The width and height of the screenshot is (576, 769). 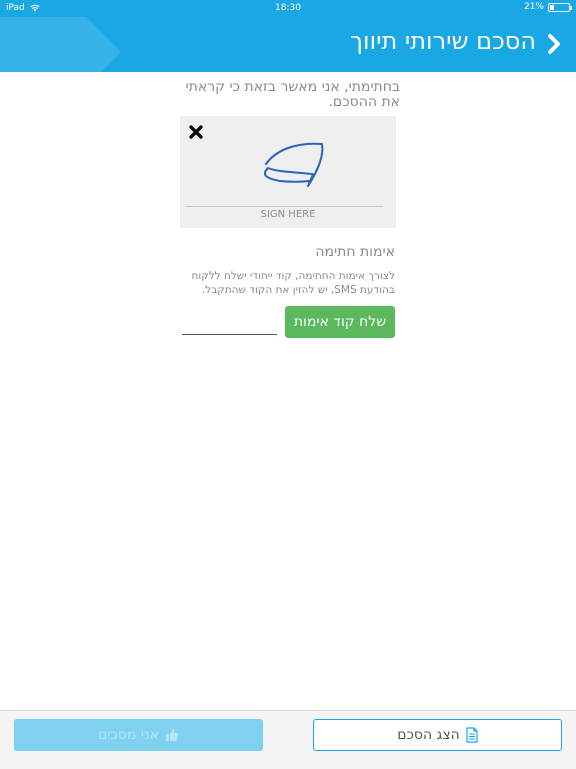 I want to click on header-decoration, so click(x=61, y=44).